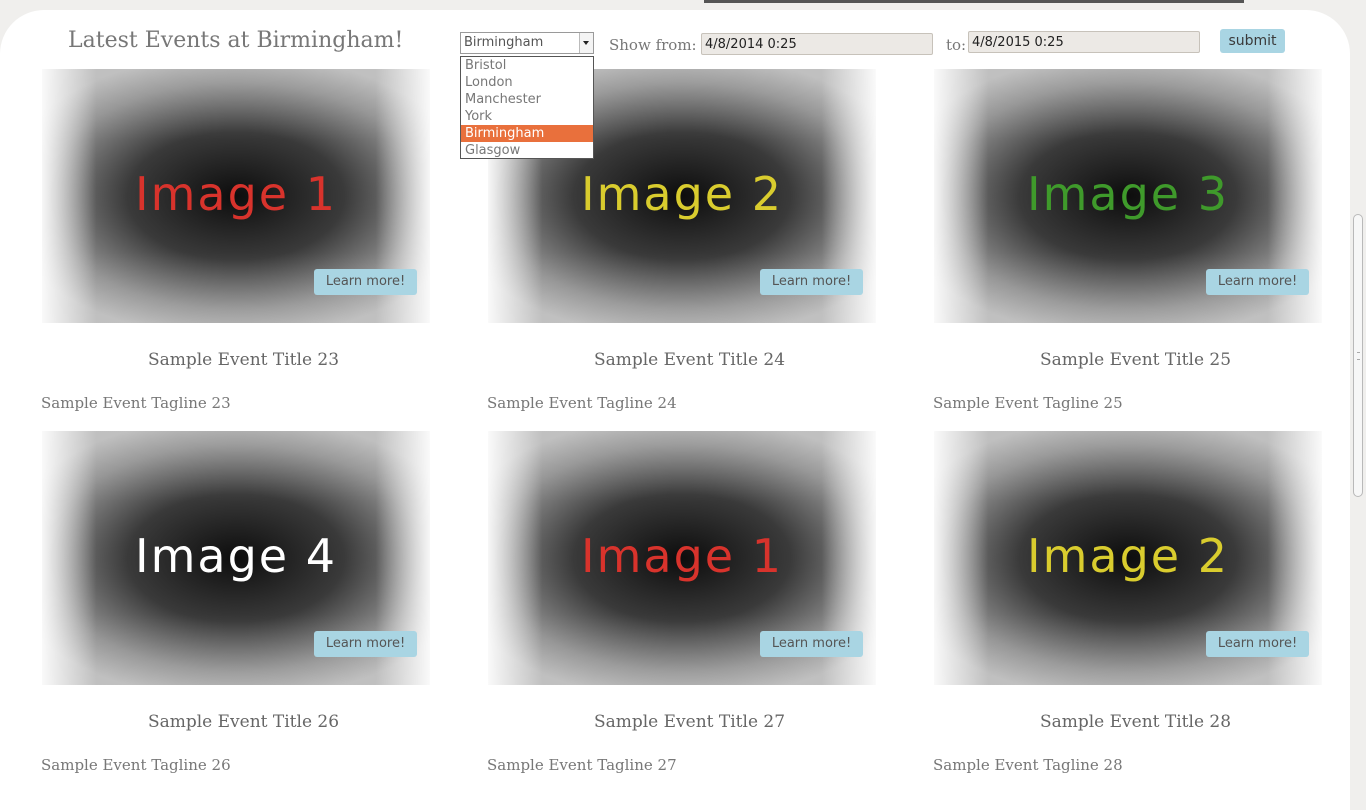  What do you see at coordinates (1135, 722) in the screenshot?
I see `event-title: Sample Event Title 28` at bounding box center [1135, 722].